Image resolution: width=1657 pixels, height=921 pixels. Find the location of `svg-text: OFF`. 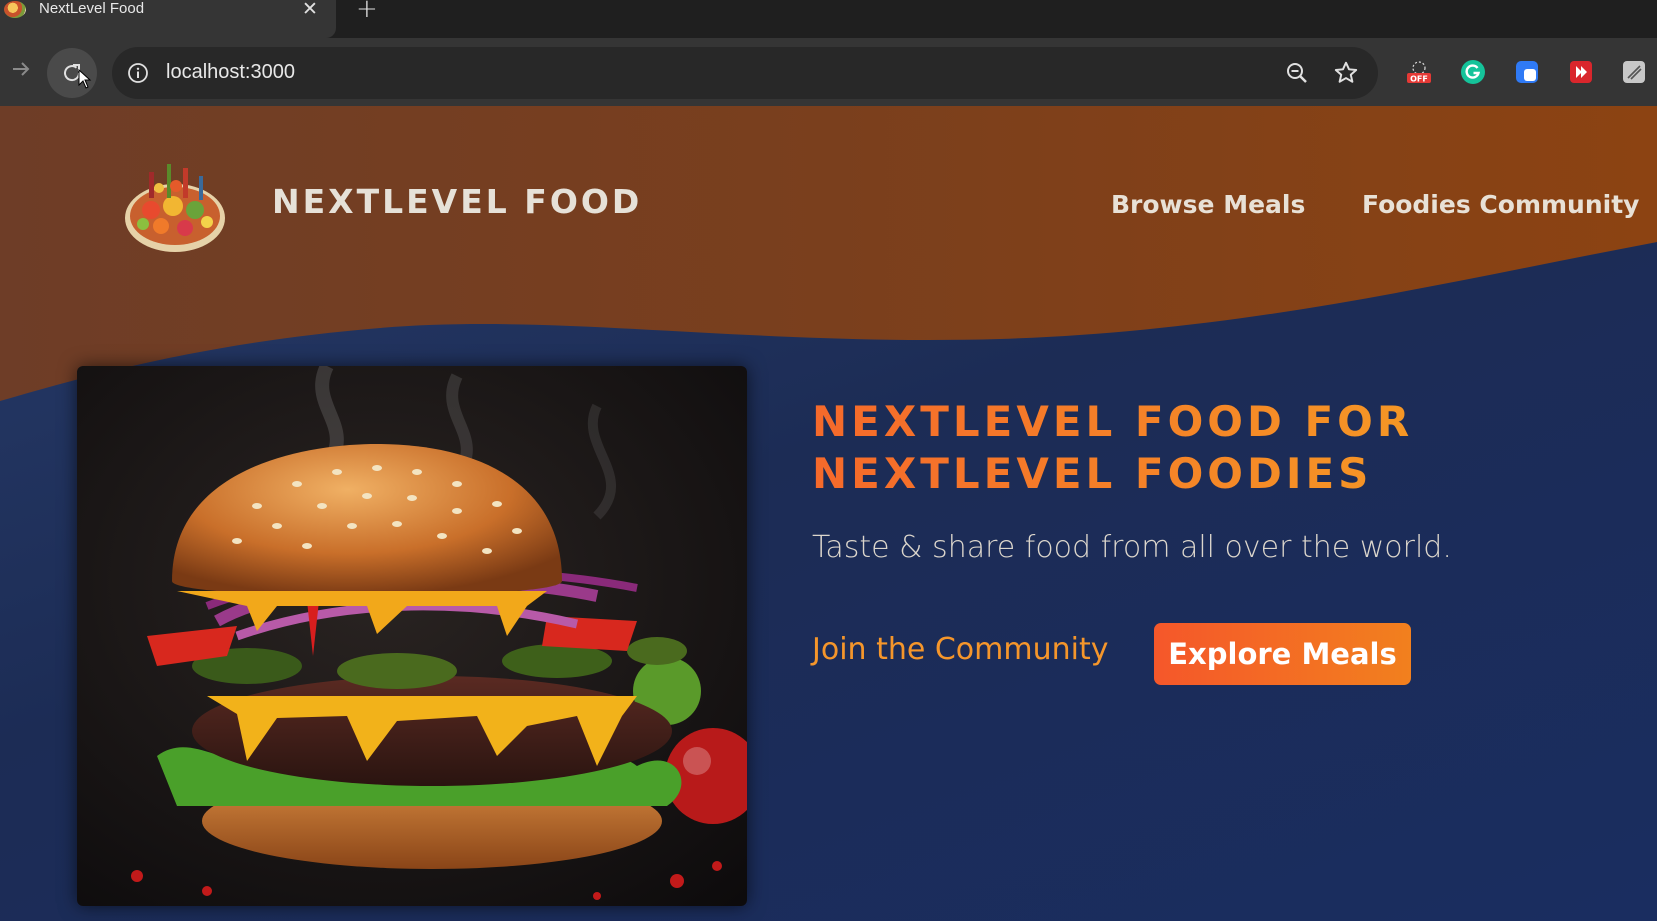

svg-text: OFF is located at coordinates (1419, 79).